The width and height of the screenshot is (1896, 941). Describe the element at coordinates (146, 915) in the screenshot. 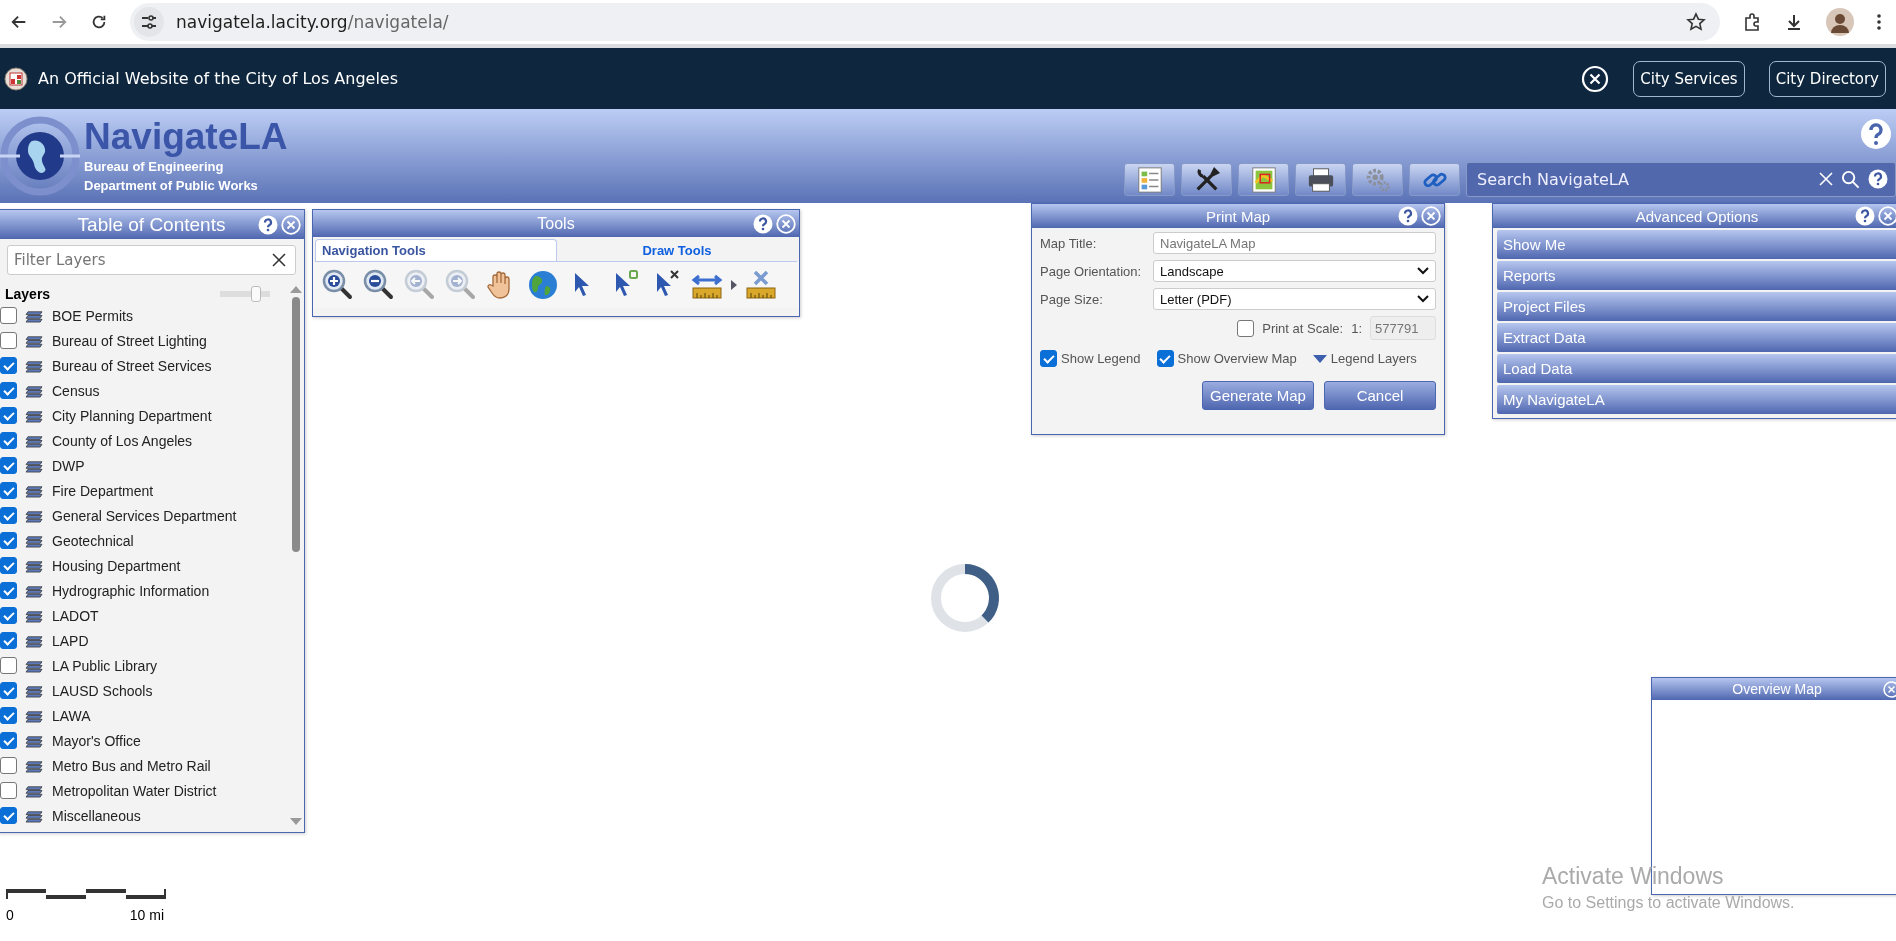

I see `scale-label: 10 mi` at that location.